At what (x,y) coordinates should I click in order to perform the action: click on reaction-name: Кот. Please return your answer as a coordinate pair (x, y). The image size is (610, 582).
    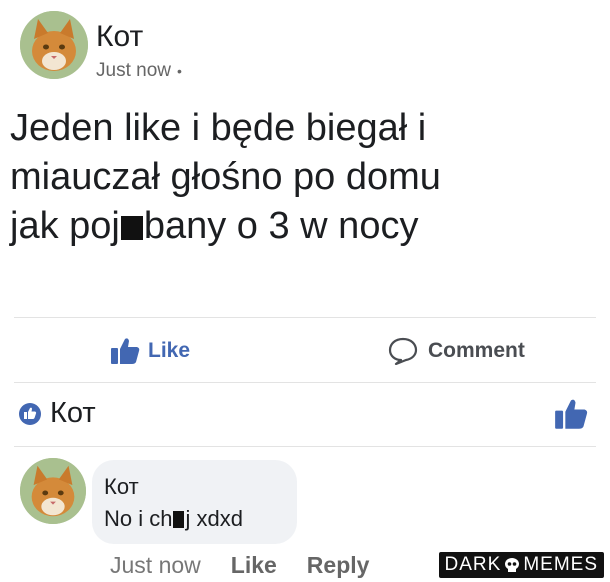
    Looking at the image, I should click on (73, 413).